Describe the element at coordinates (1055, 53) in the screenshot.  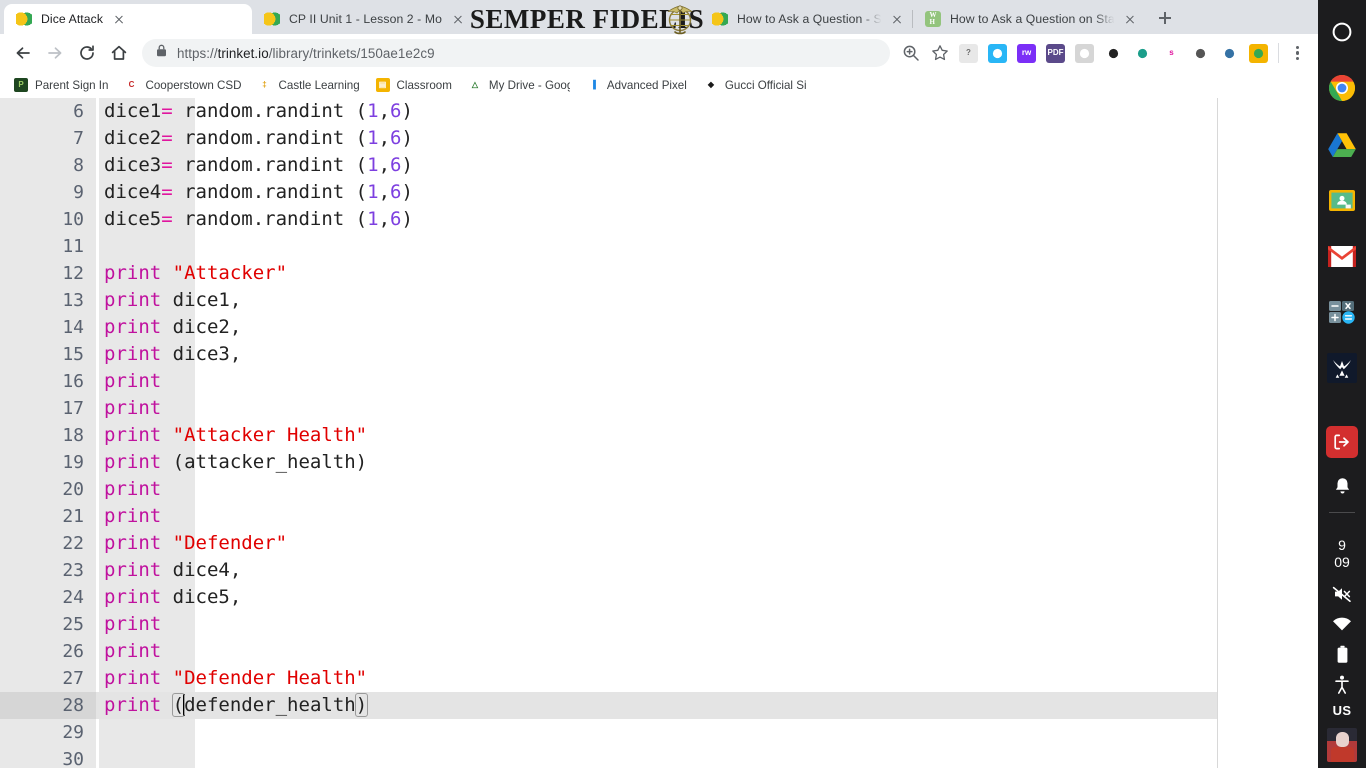
I see `pdf-extension-icon: PDF` at that location.